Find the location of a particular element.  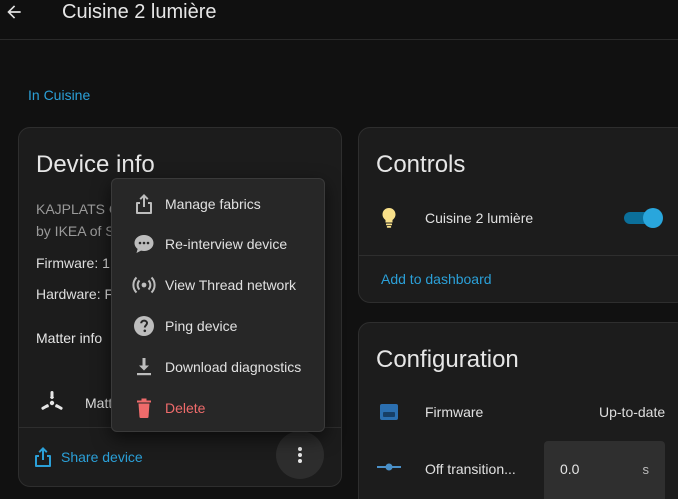

menu-item-re-interview: Re-interview device is located at coordinates (218, 244).